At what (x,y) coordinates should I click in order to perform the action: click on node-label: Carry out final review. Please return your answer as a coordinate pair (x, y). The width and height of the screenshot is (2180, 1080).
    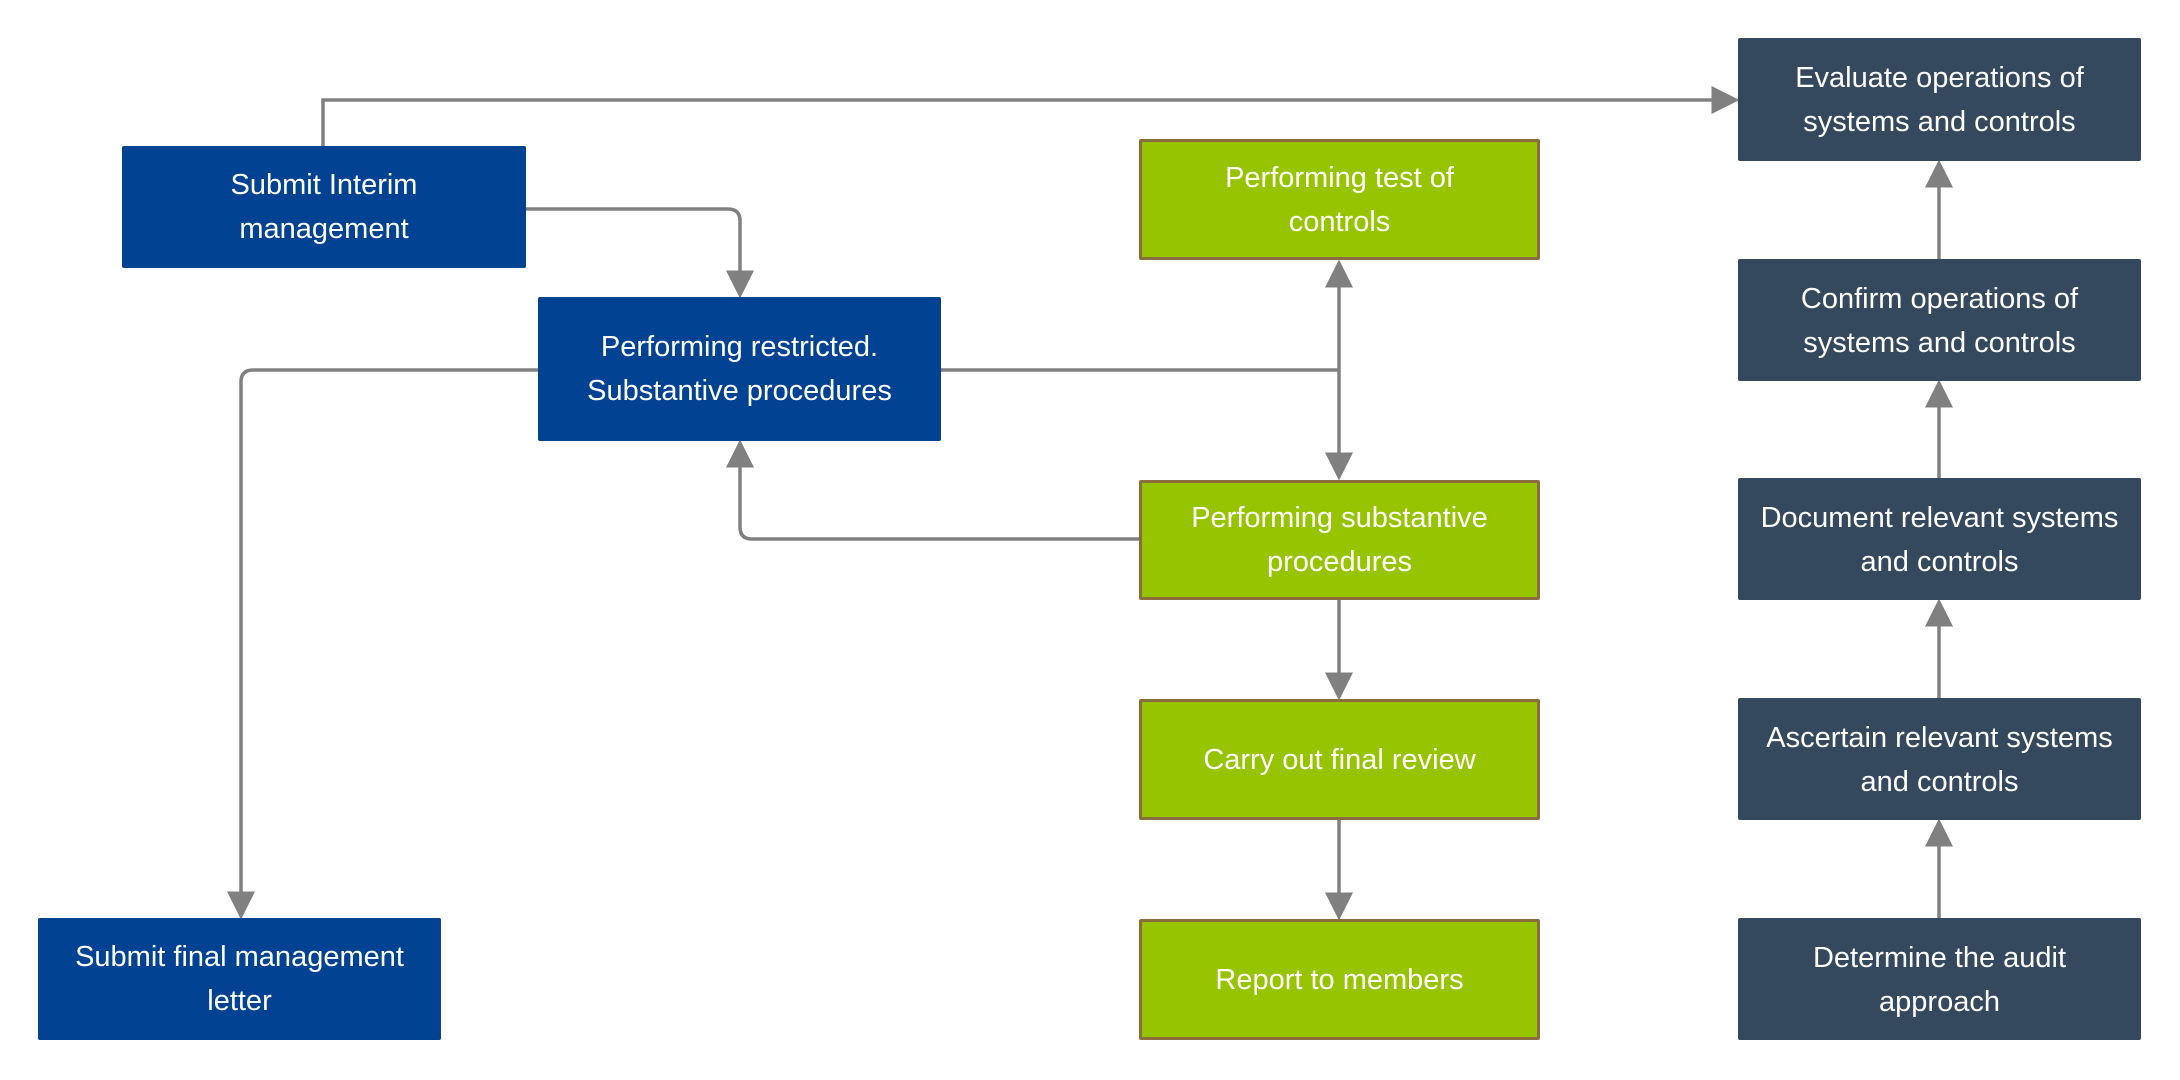
    Looking at the image, I should click on (1339, 759).